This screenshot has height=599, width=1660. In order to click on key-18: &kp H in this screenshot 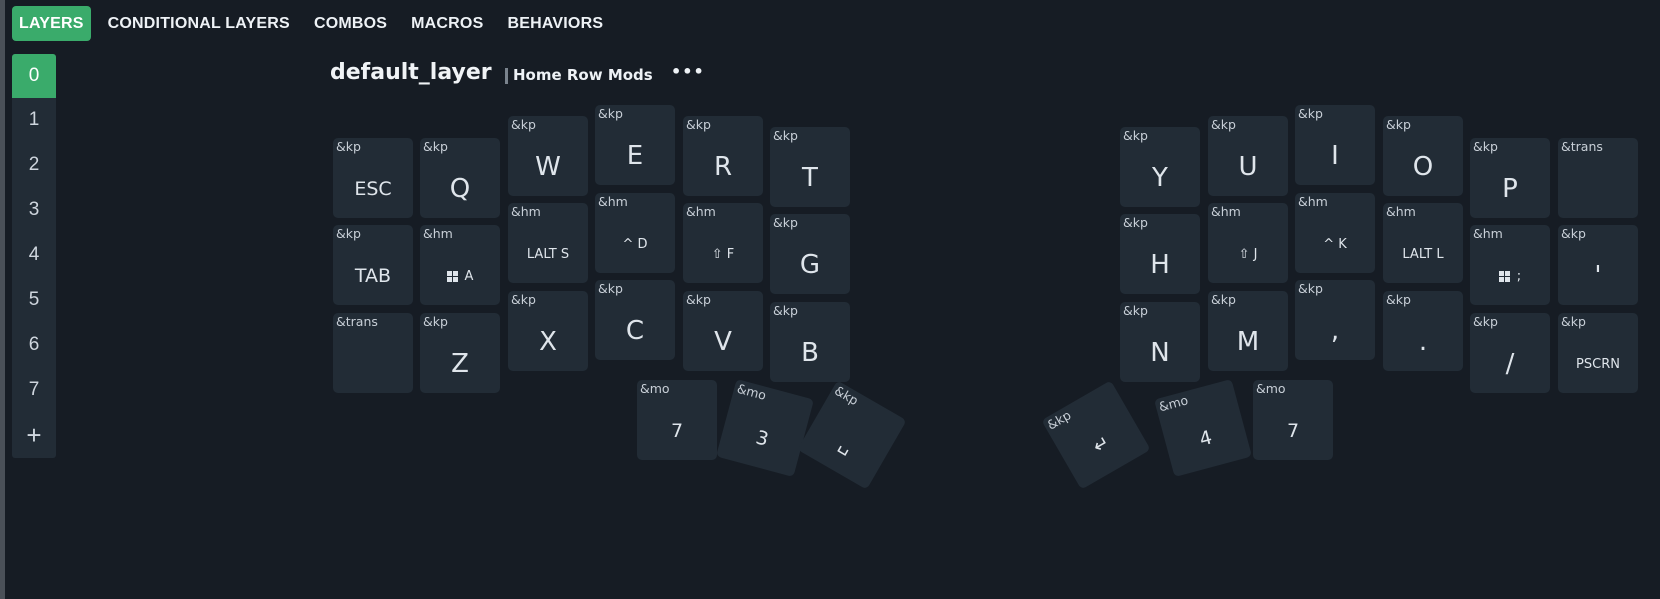, I will do `click(1160, 254)`.